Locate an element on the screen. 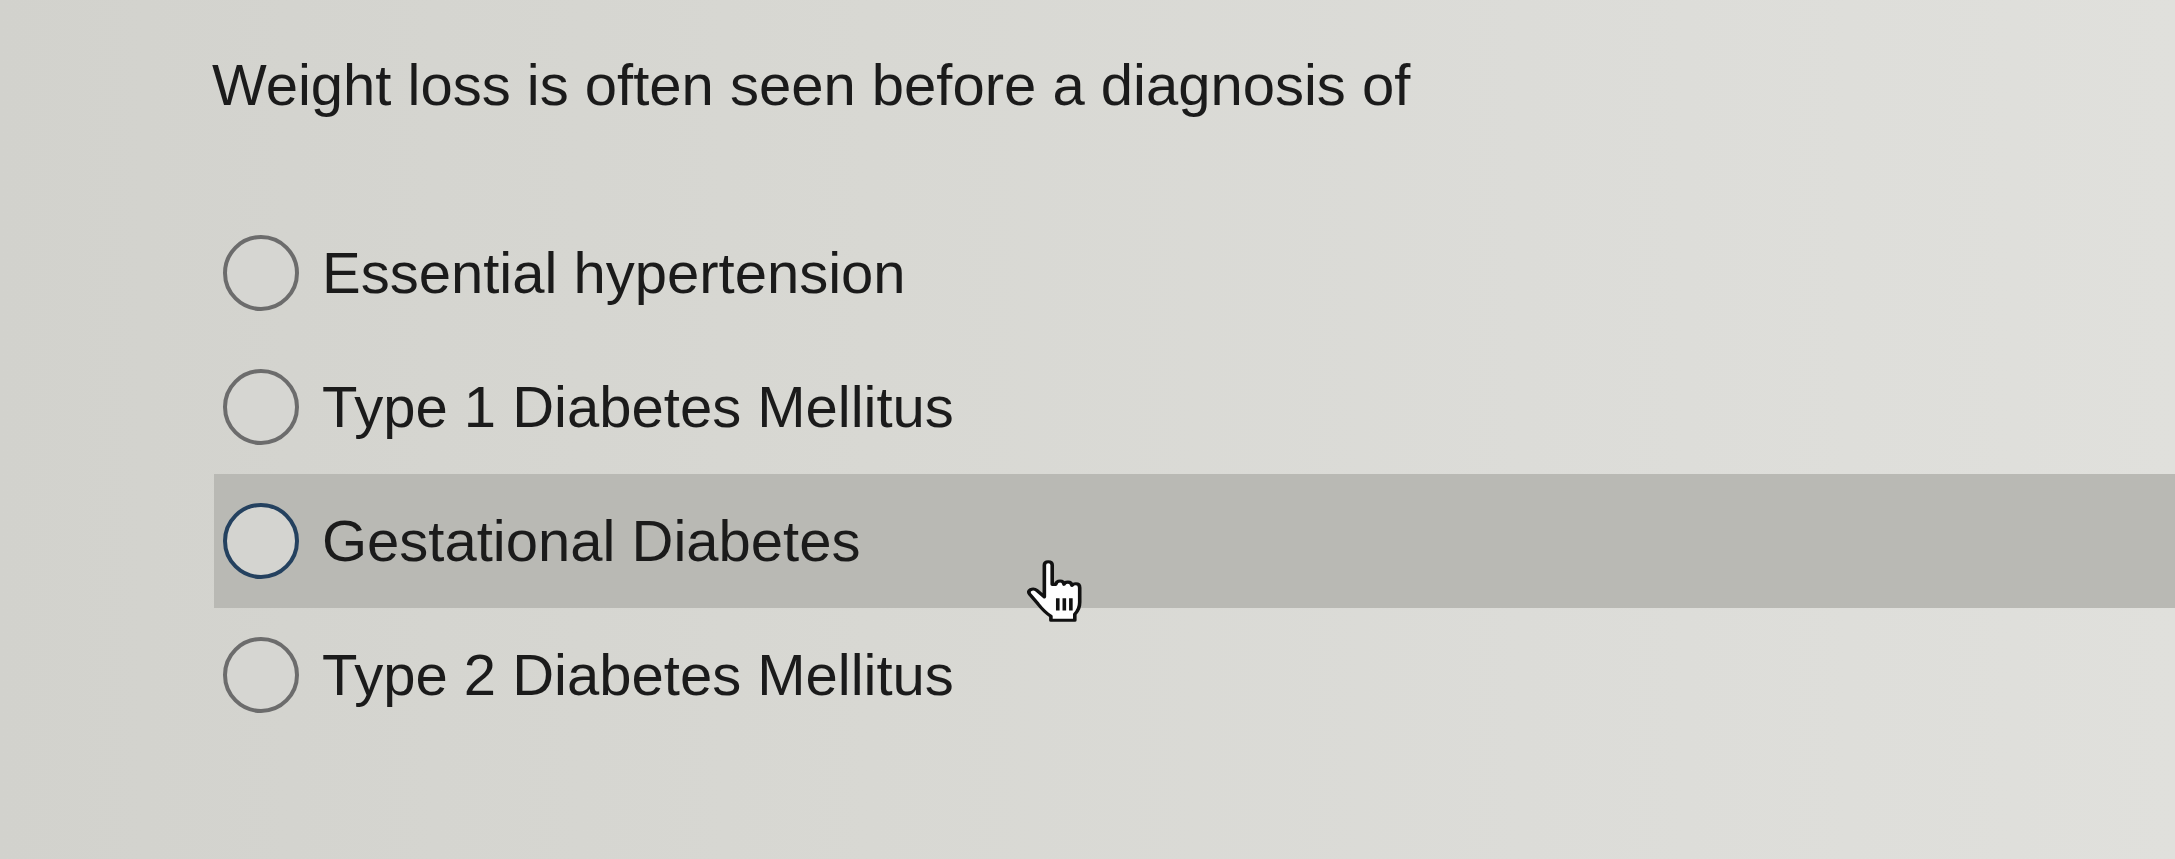  question-text: Weight loss is often seen before a diagnosis of is located at coordinates (811, 85).